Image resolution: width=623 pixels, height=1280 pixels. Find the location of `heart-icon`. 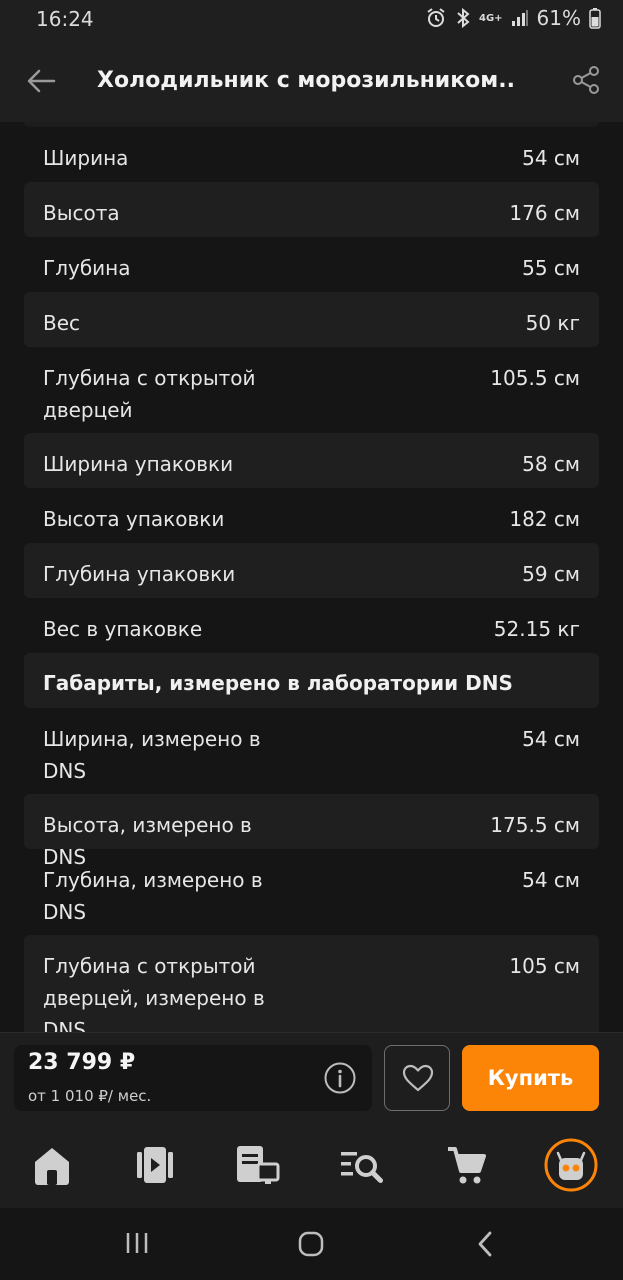

heart-icon is located at coordinates (418, 1078).